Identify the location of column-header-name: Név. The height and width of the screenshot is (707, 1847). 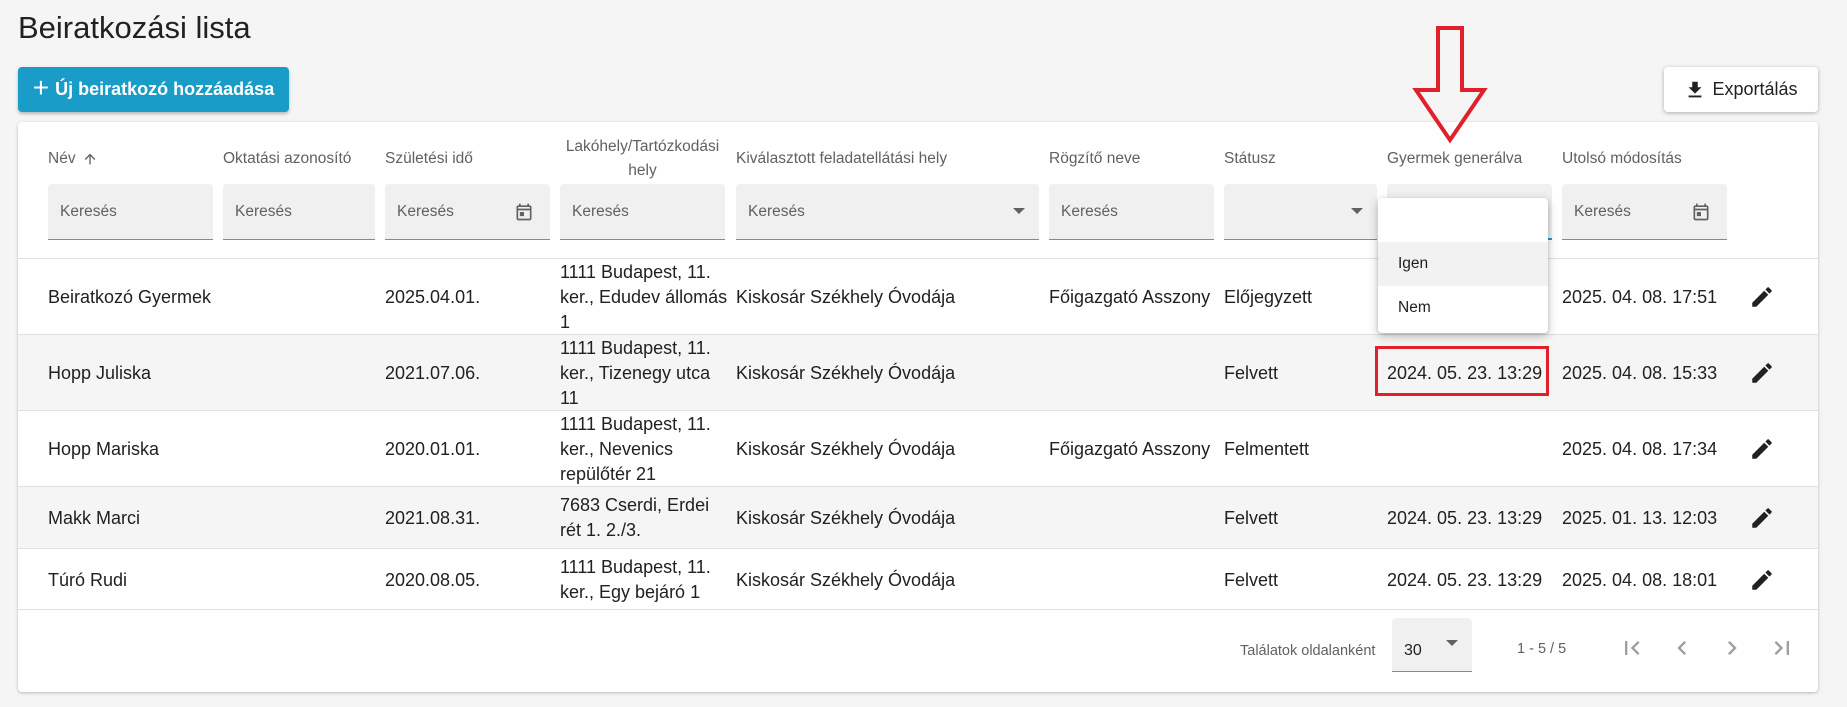
(73, 159).